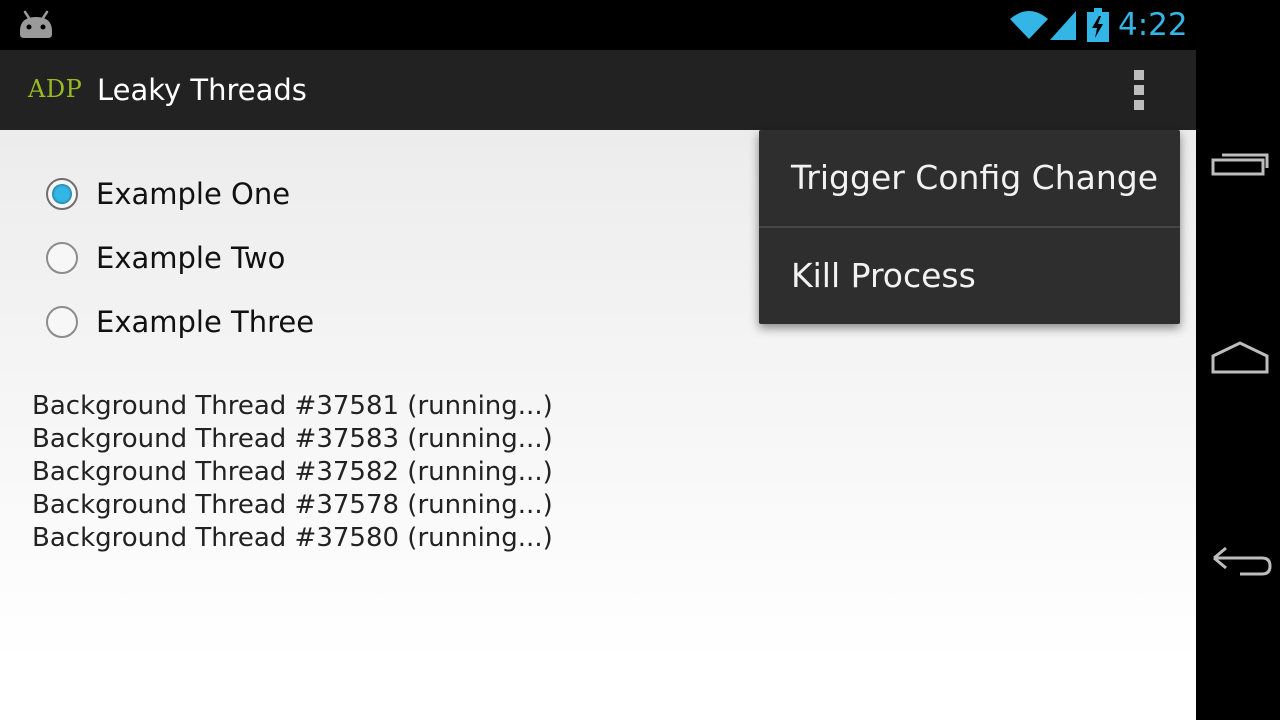 The image size is (1280, 720). Describe the element at coordinates (1140, 90) in the screenshot. I see `overflow-menu-icon` at that location.